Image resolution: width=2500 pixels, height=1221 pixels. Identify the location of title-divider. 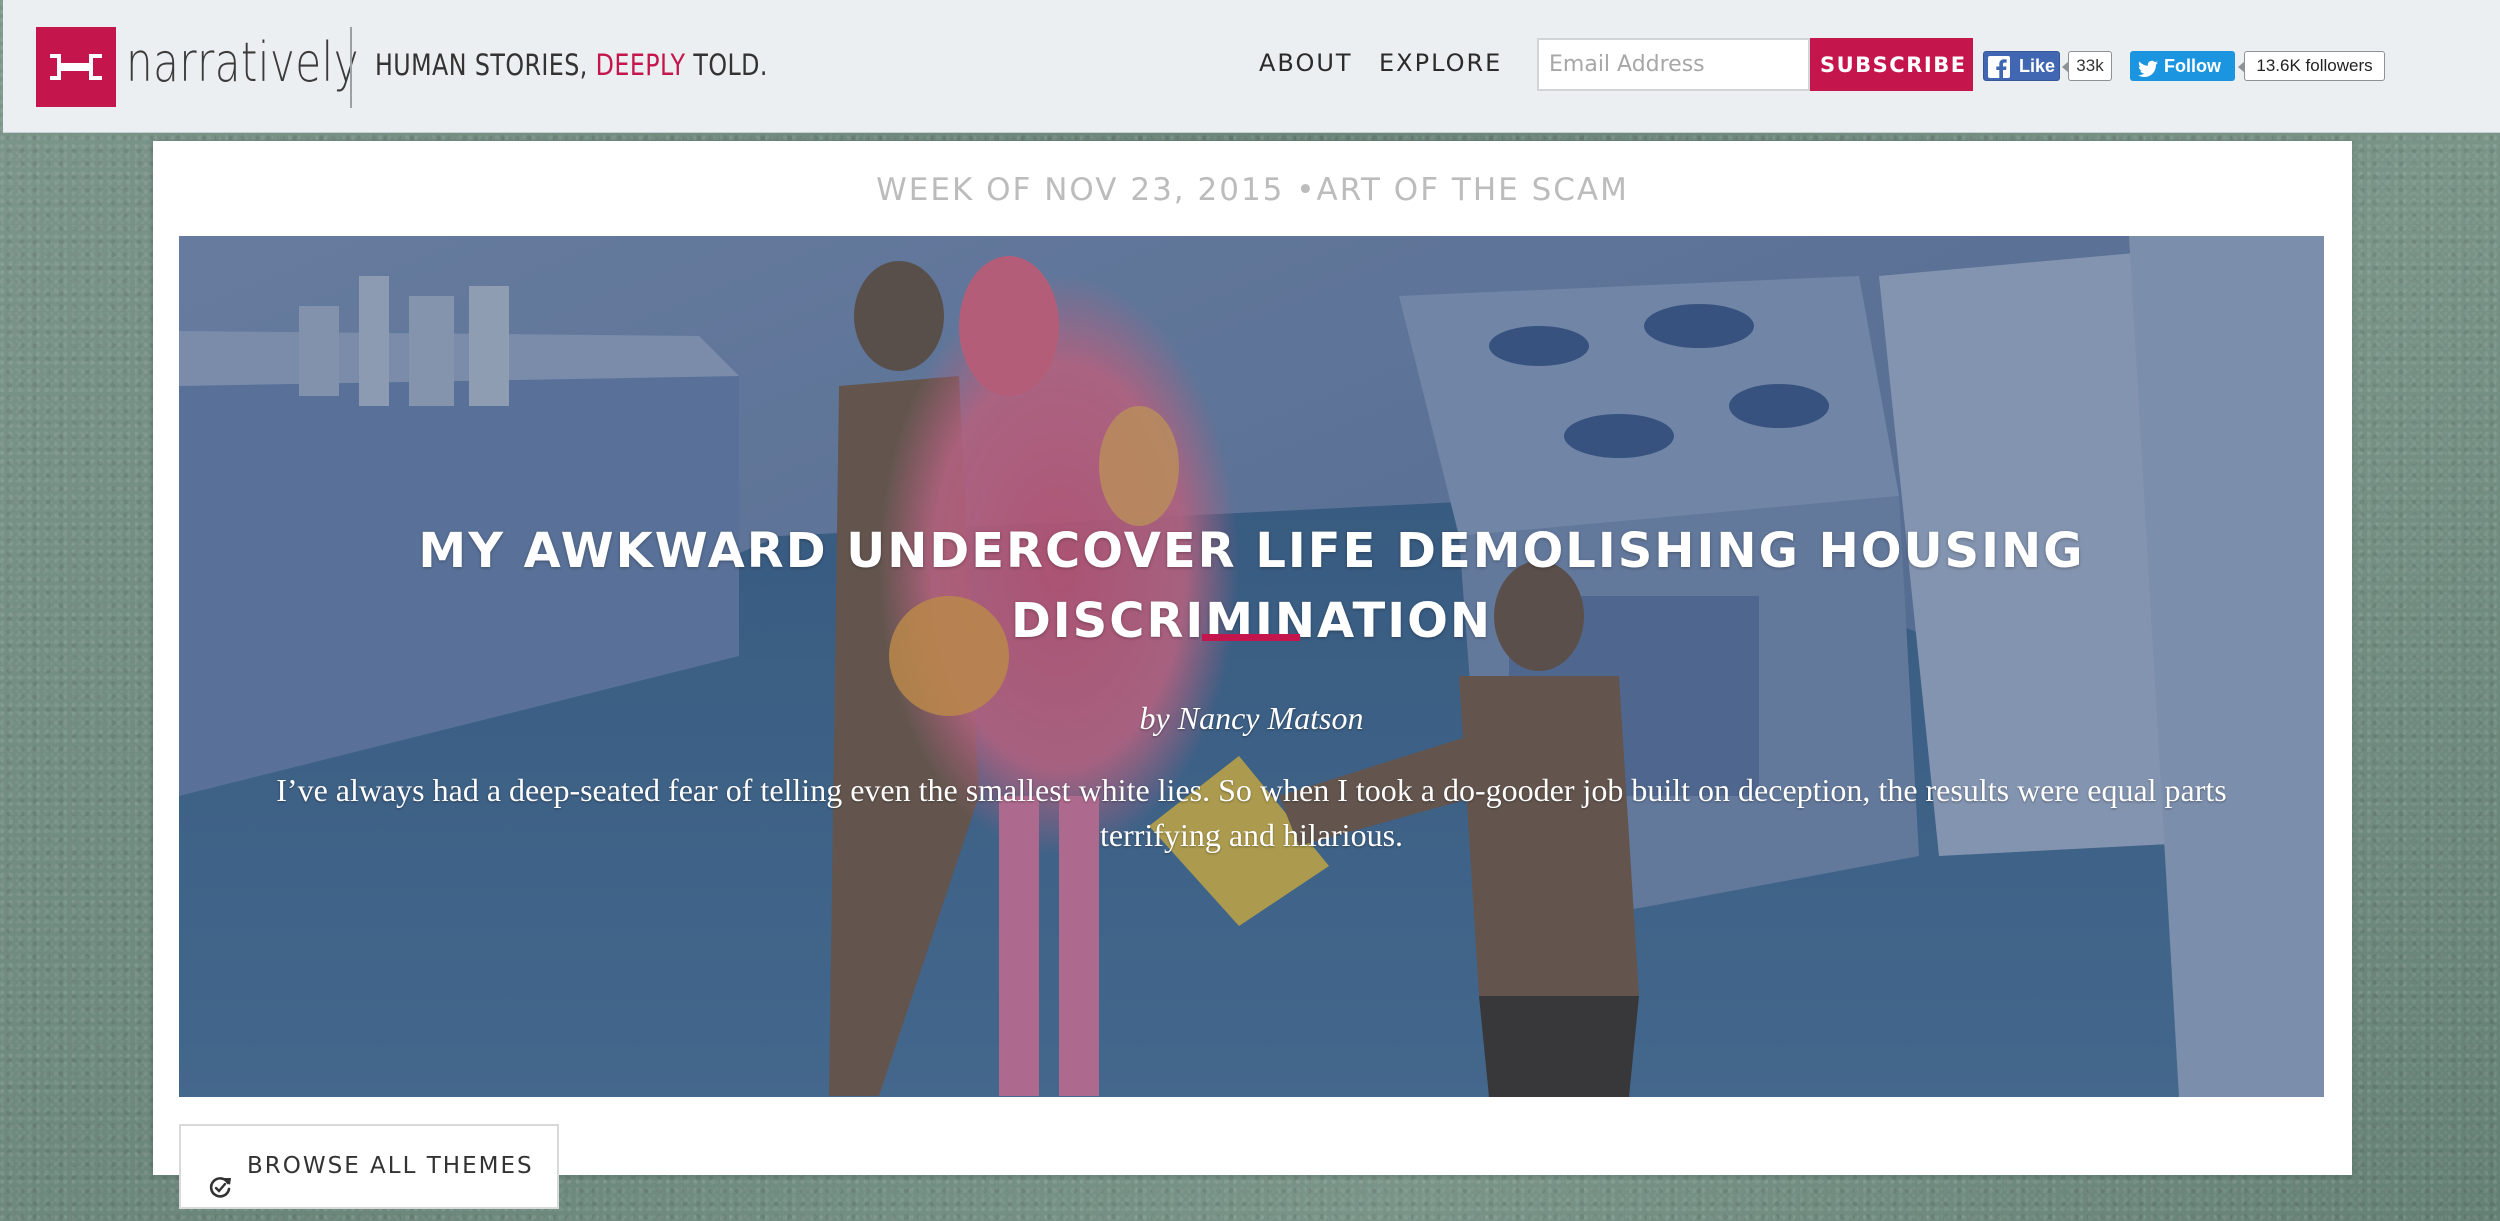
(1251, 637).